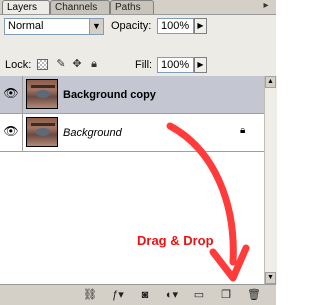 Image resolution: width=320 pixels, height=305 pixels. Describe the element at coordinates (18, 65) in the screenshot. I see `lock-label: Lock:` at that location.